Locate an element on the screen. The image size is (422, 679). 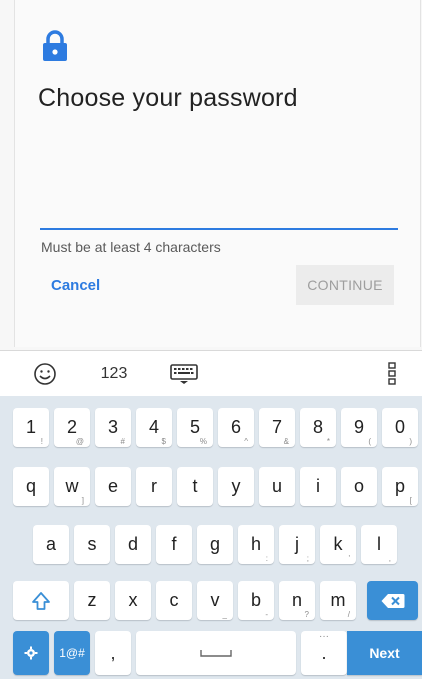
shift-key is located at coordinates (41, 600).